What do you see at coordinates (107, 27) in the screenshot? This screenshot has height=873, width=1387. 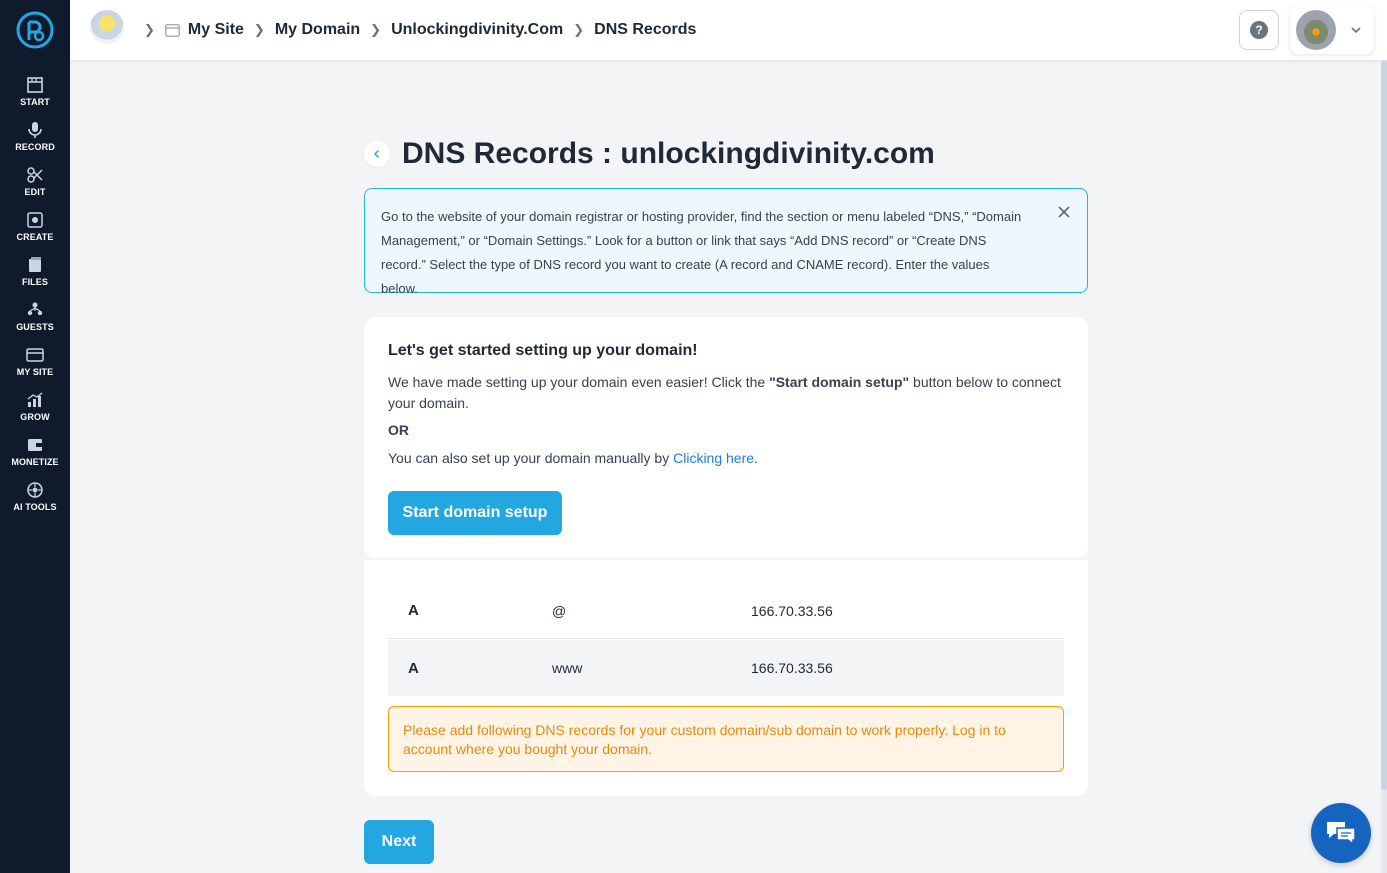 I see `site-logo` at bounding box center [107, 27].